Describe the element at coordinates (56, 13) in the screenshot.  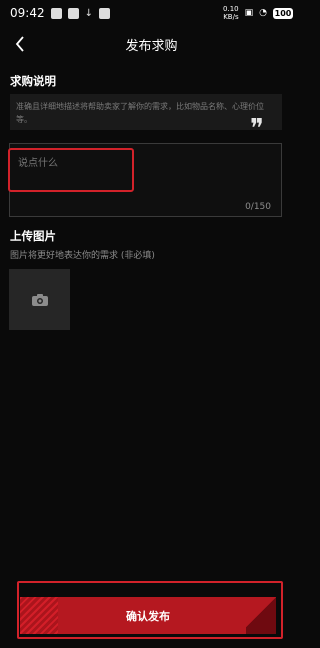
I see `status-app-icon` at that location.